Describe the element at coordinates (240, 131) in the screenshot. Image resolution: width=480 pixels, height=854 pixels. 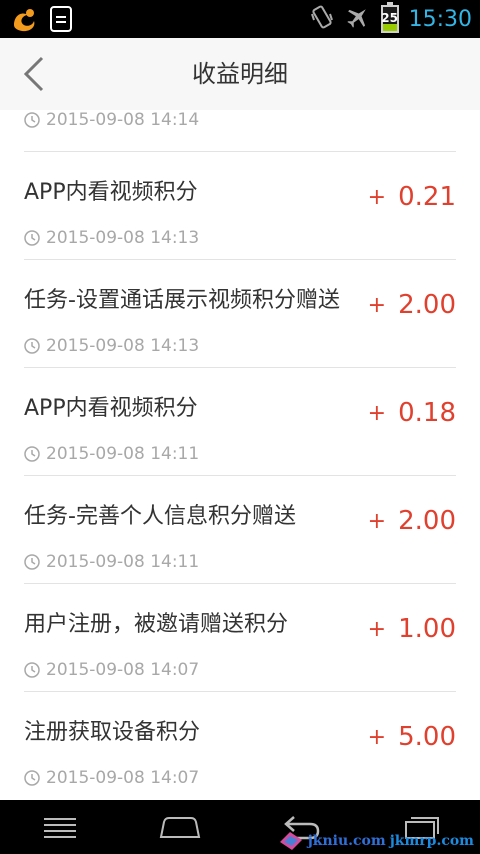
I see `list-item: 2015-09-08 14:14` at that location.